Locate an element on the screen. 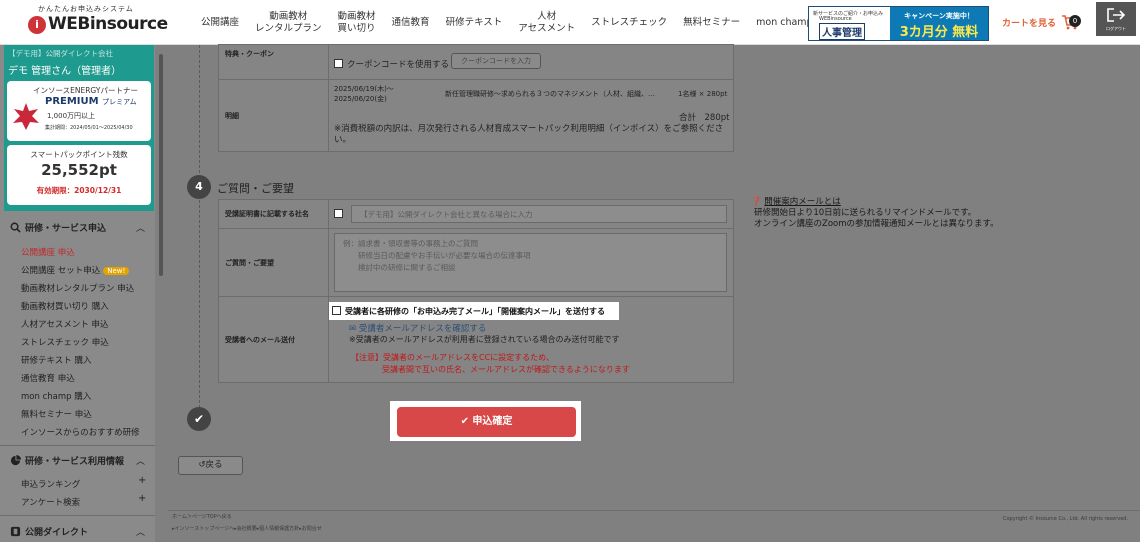 The width and height of the screenshot is (1140, 542). menu-title-usage: 研修・サービス利用情報 is located at coordinates (67, 460).